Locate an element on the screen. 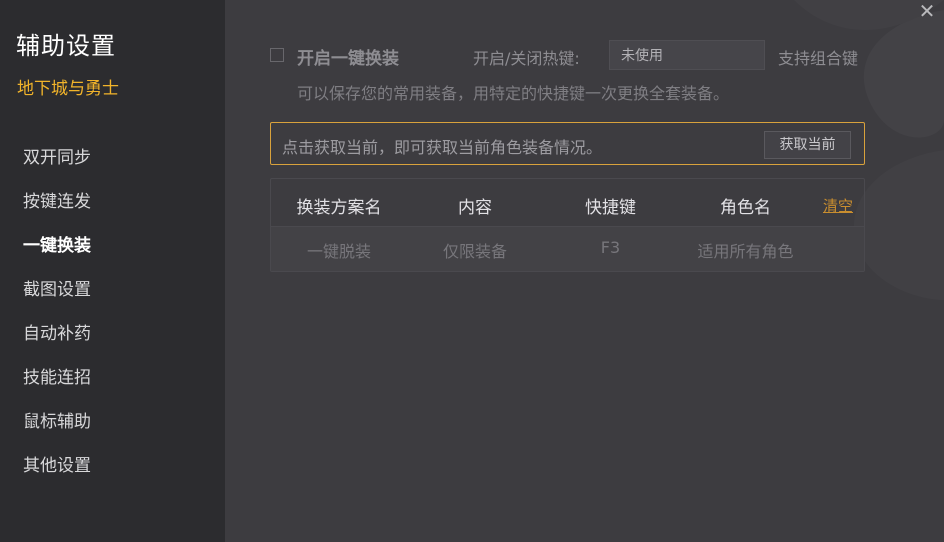 The image size is (944, 542). sidebar-item-skill-combo: 技能连招 is located at coordinates (112, 378).